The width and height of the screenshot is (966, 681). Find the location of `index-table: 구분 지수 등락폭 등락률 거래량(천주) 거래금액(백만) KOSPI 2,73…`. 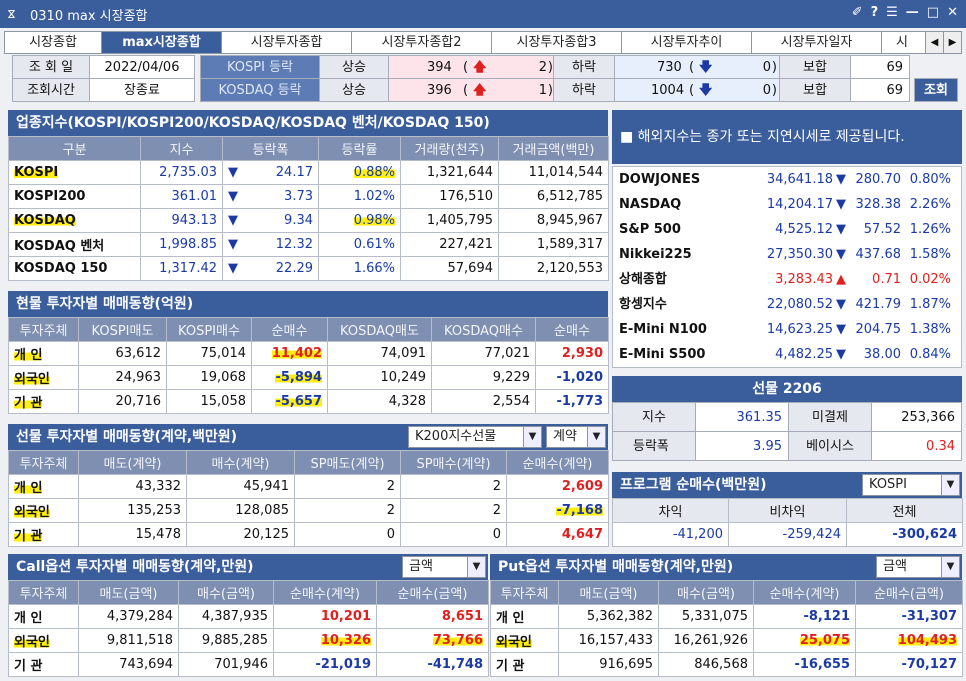

index-table: 구분 지수 등락폭 등락률 거래량(천주) 거래금액(백만) KOSPI 2,73… is located at coordinates (308, 208).